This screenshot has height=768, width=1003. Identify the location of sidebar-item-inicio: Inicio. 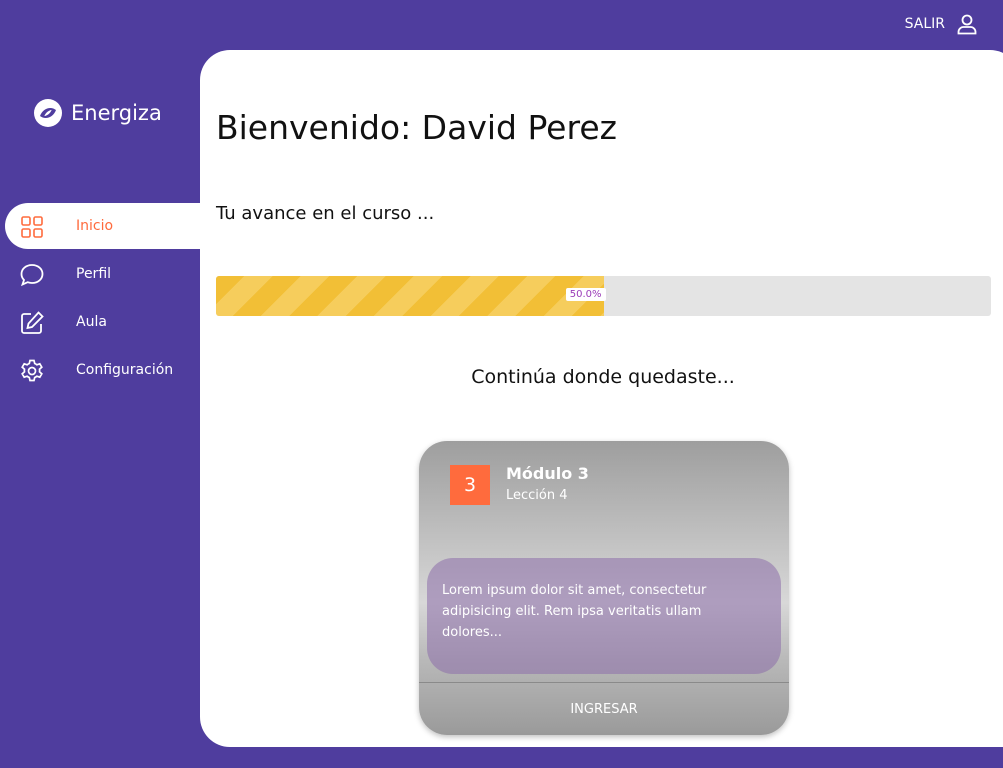
(102, 226).